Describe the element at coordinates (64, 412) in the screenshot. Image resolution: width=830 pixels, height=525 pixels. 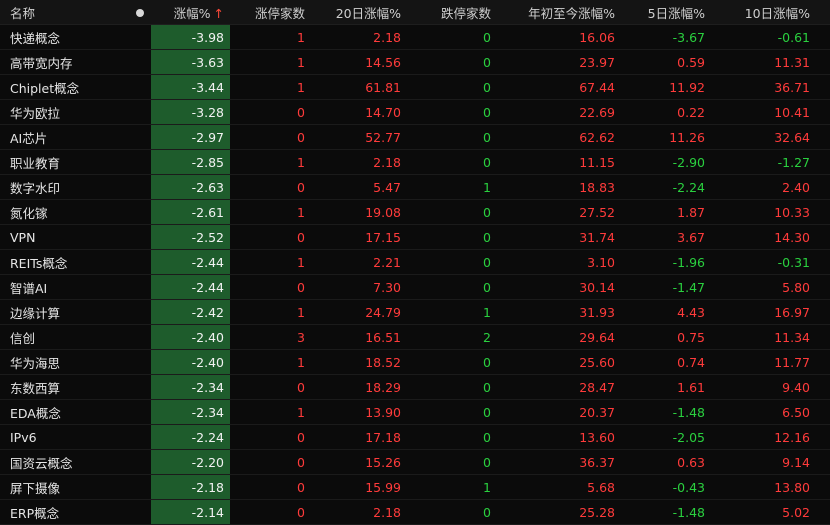
I see `cell-name: EDA概念` at that location.